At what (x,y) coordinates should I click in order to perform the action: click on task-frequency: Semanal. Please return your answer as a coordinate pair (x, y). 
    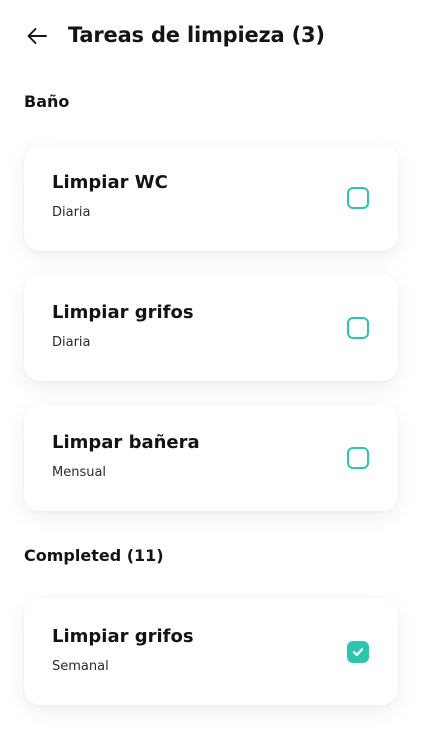
    Looking at the image, I should click on (80, 666).